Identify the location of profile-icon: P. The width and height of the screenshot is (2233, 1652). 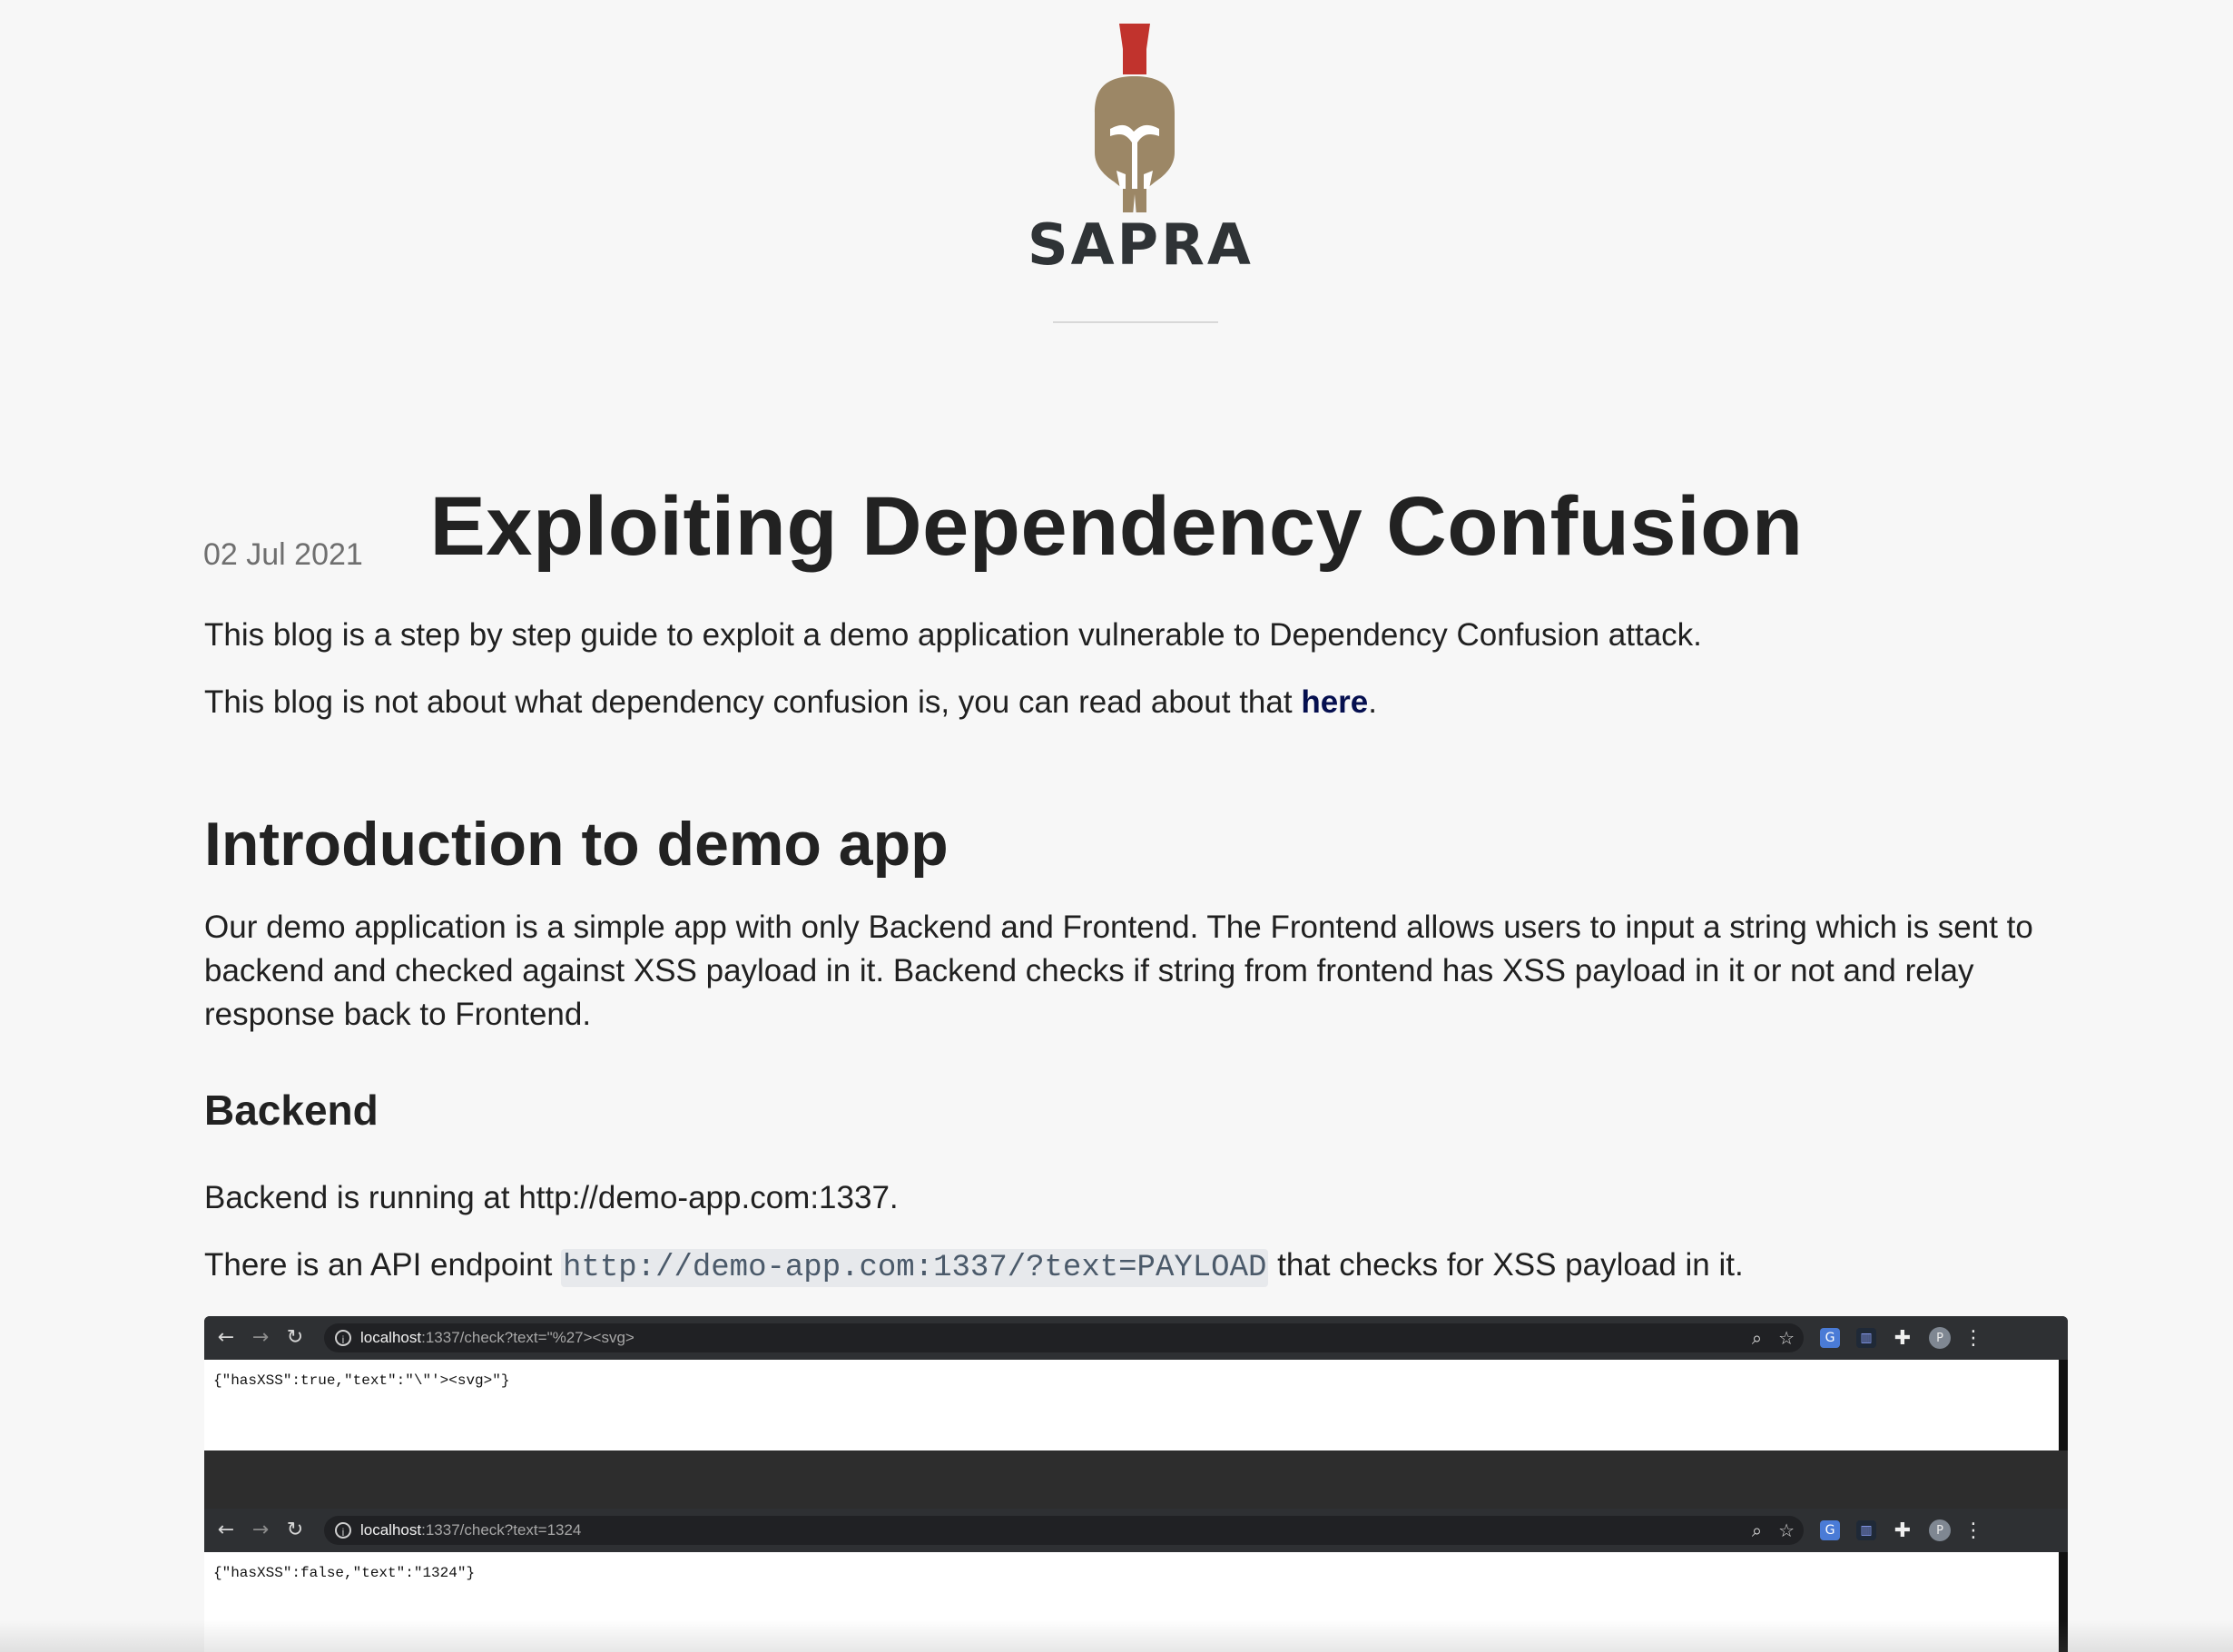
(1940, 1338).